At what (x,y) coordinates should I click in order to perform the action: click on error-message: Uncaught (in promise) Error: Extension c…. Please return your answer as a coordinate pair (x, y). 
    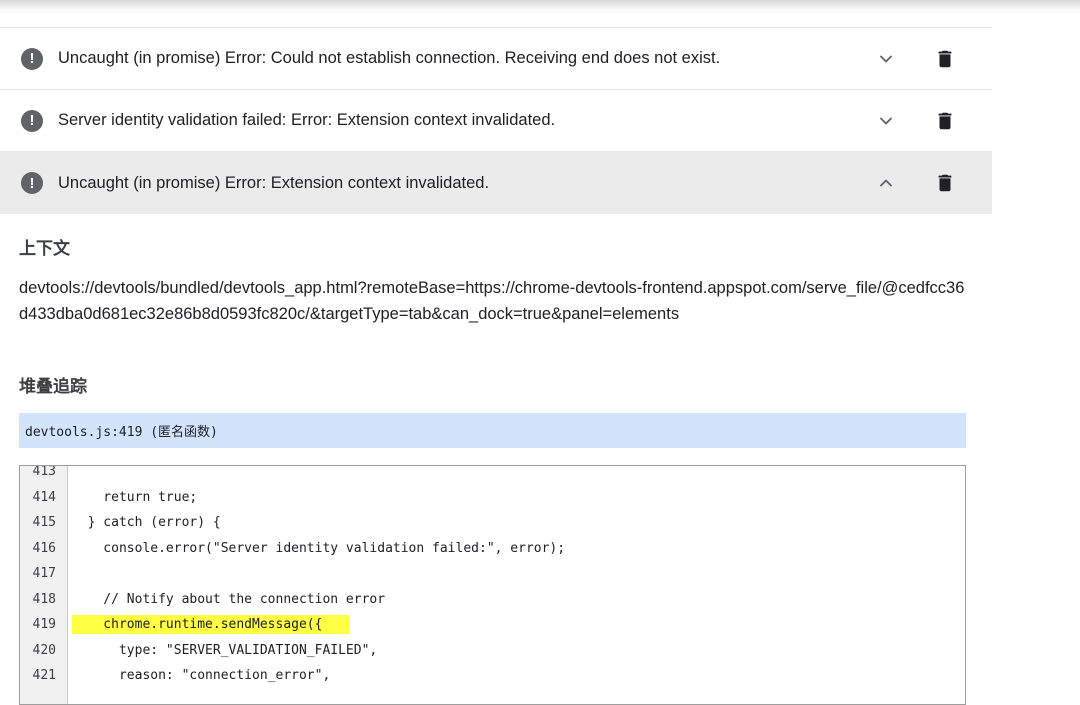
    Looking at the image, I should click on (274, 182).